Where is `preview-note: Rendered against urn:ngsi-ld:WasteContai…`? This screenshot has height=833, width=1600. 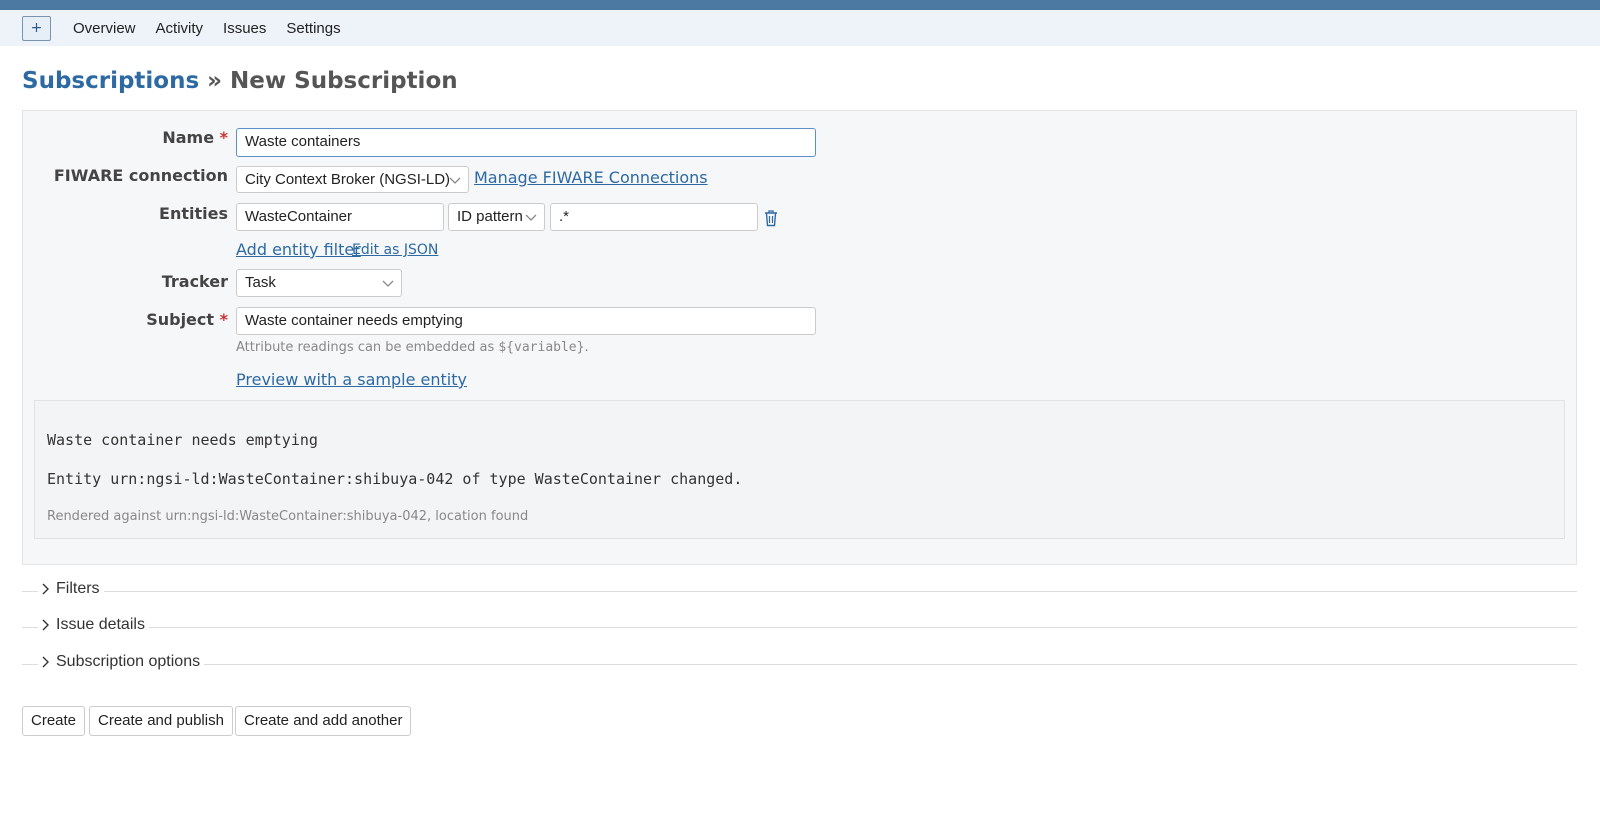
preview-note: Rendered against urn:ngsi-ld:WasteContai… is located at coordinates (288, 516).